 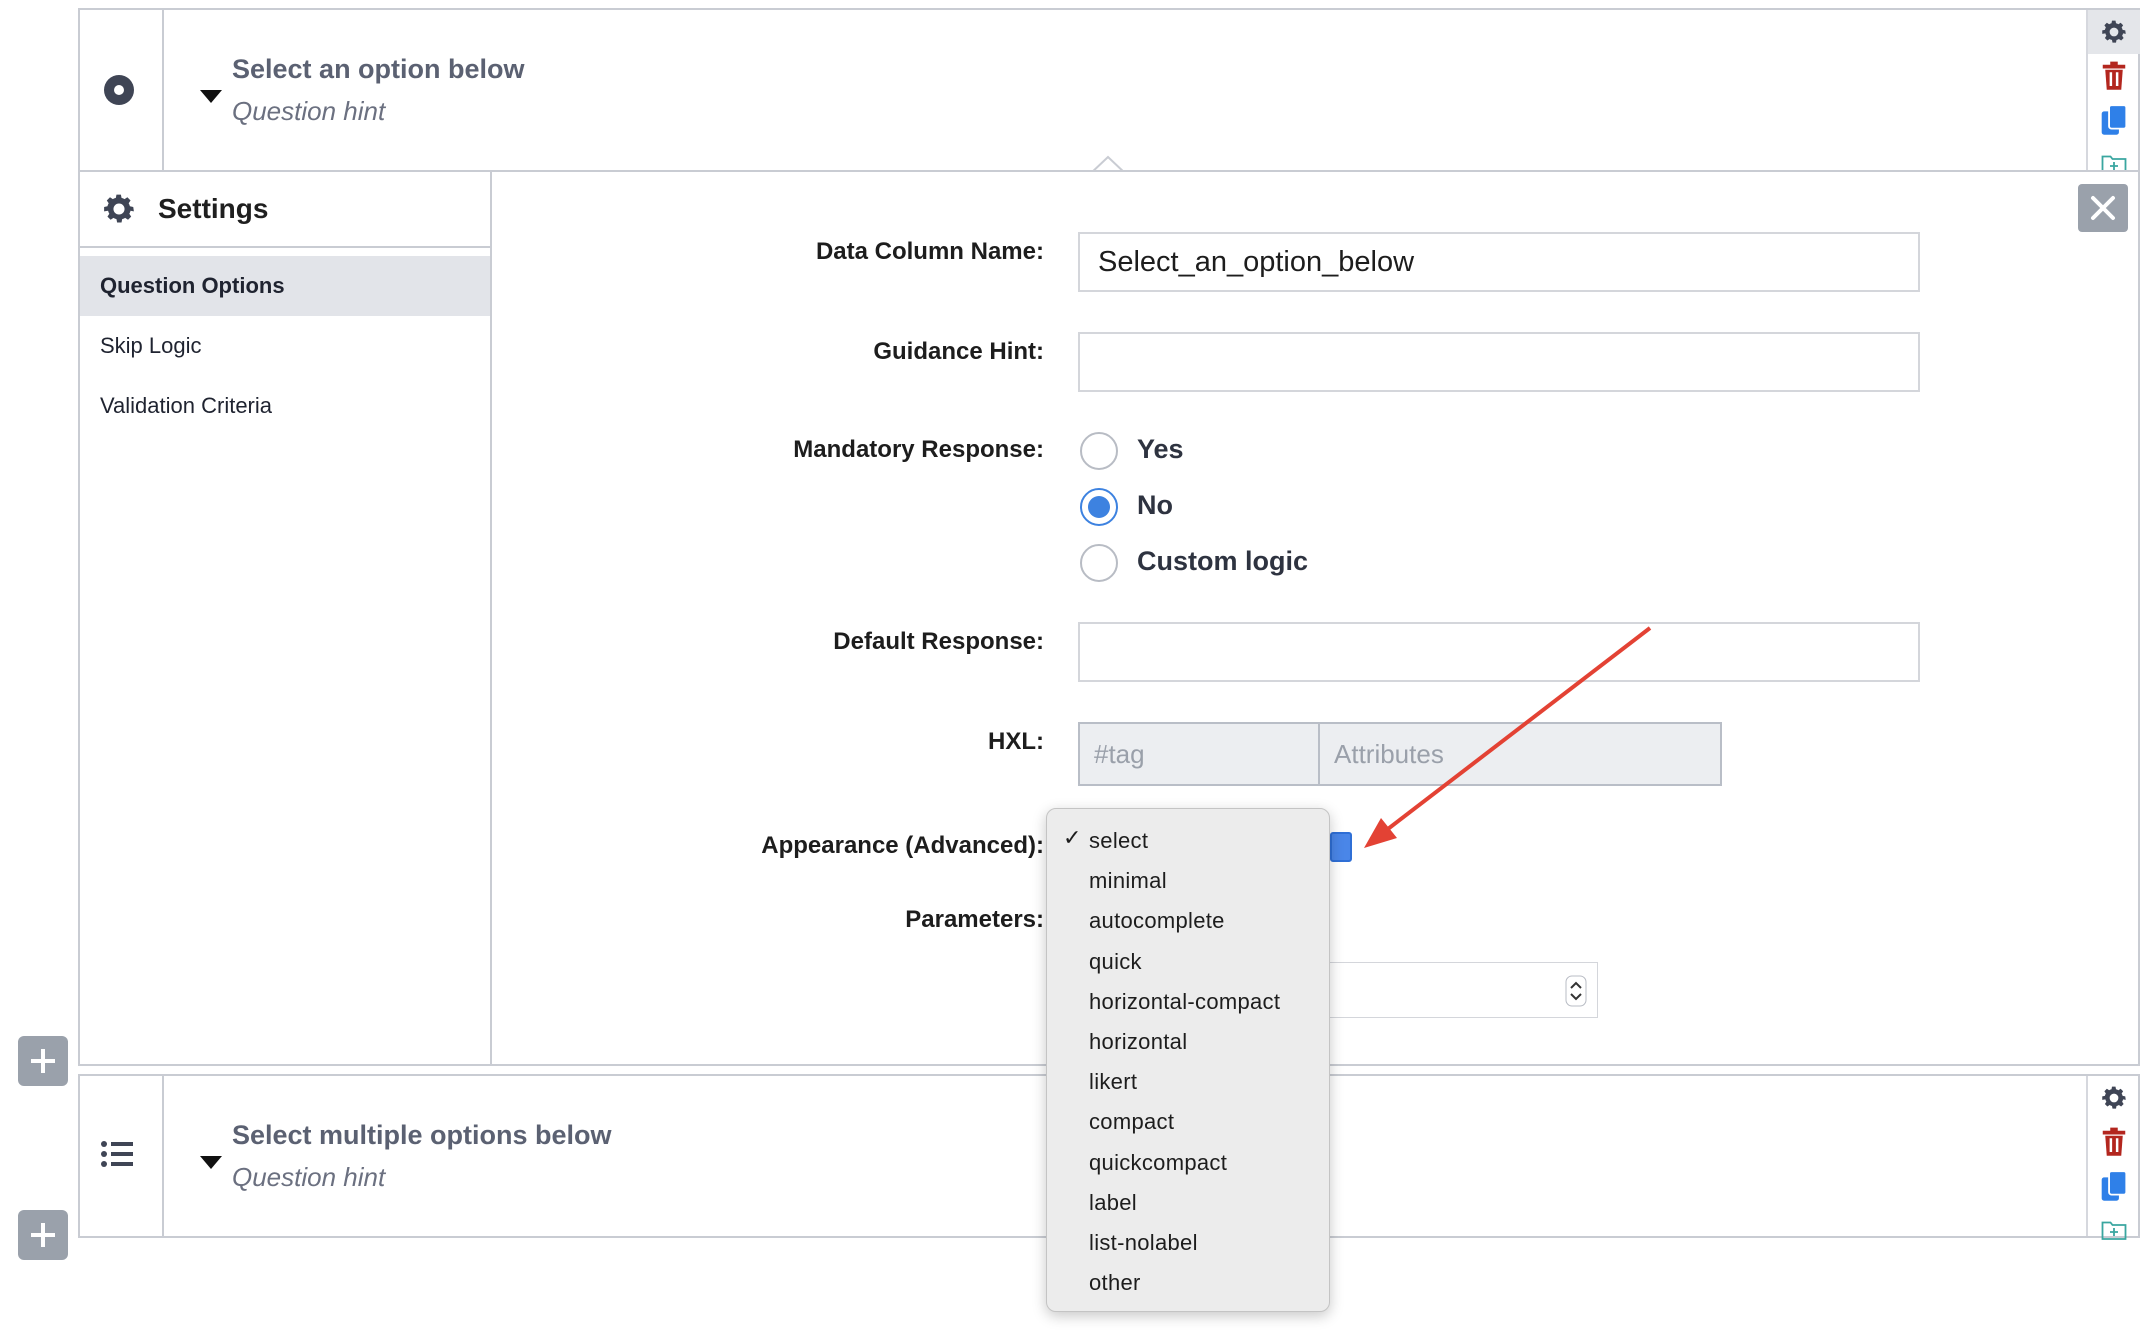 What do you see at coordinates (1188, 1283) in the screenshot?
I see `appearance-option-other: other` at bounding box center [1188, 1283].